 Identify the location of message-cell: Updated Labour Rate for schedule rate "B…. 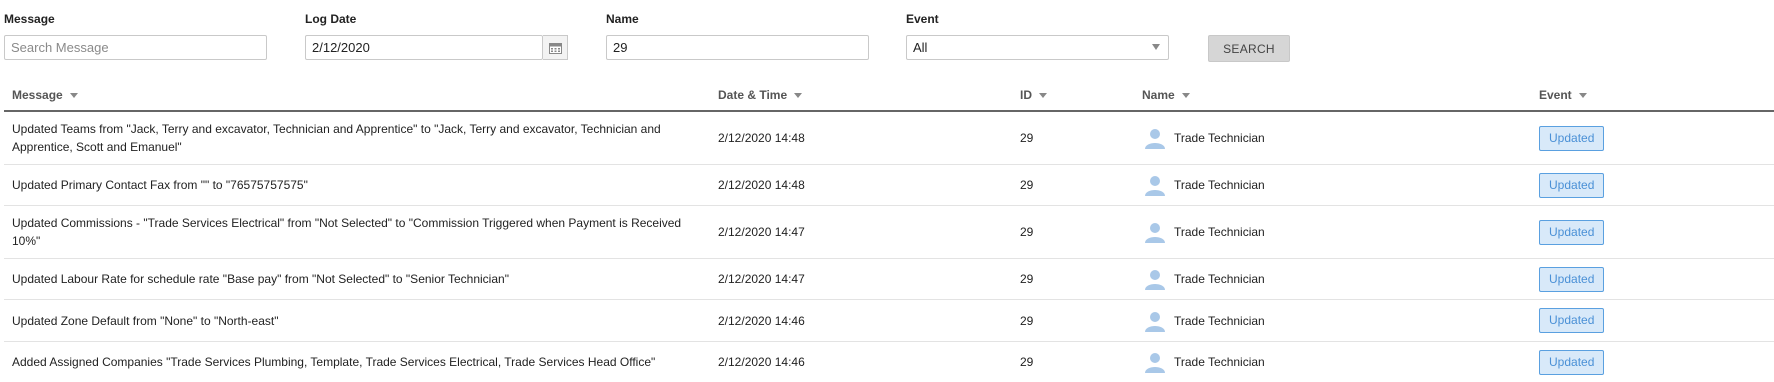
(260, 279).